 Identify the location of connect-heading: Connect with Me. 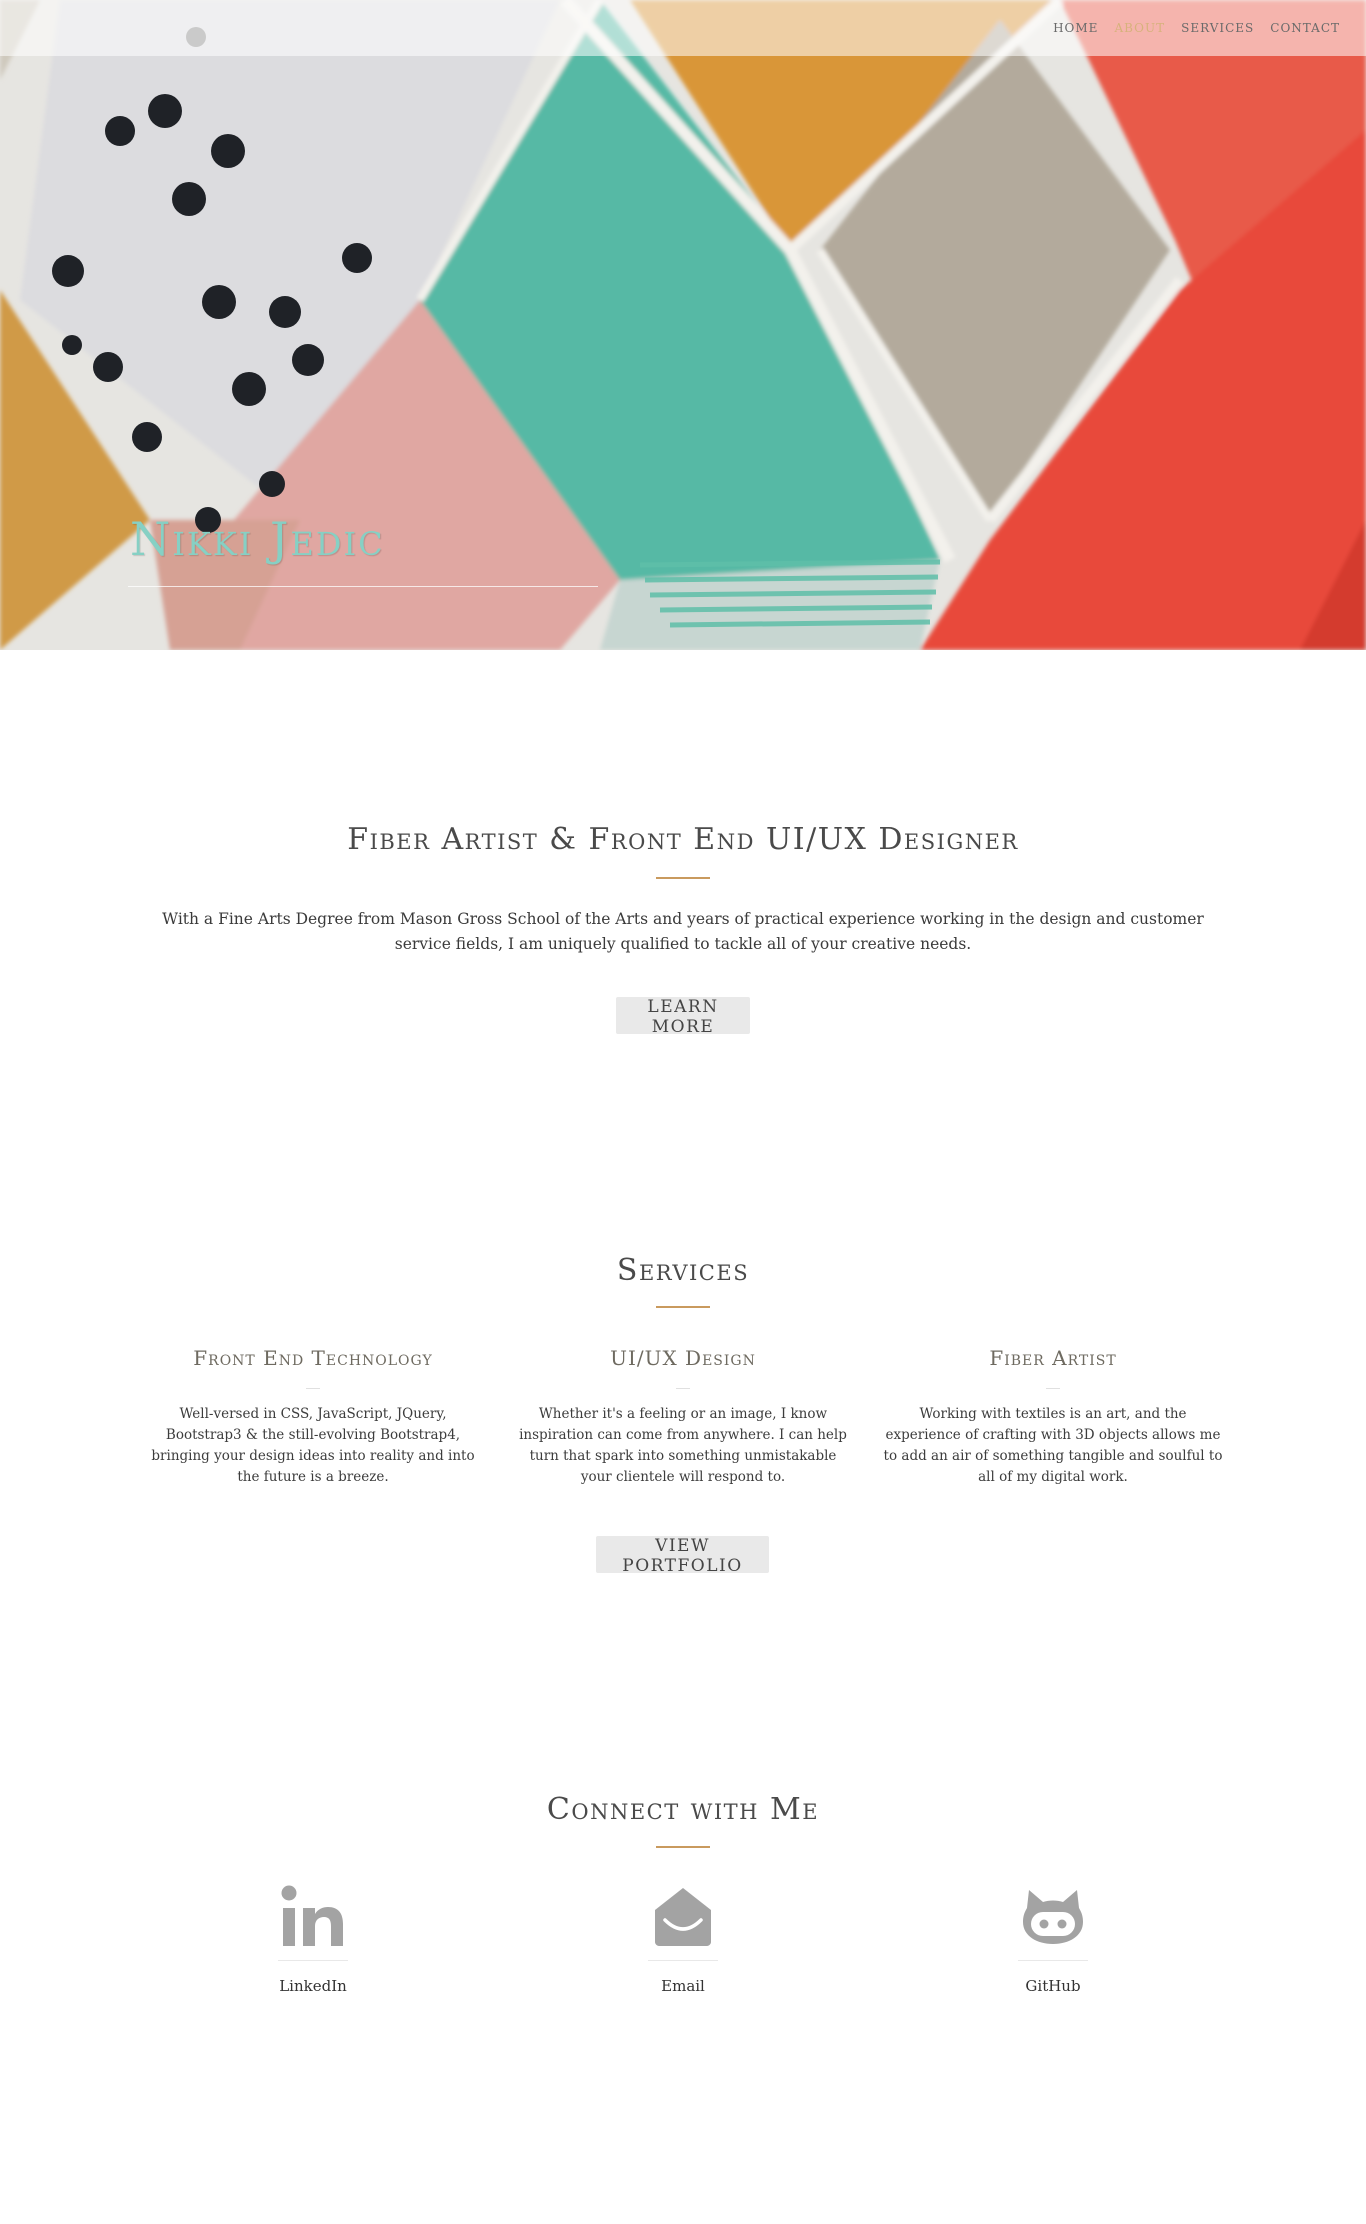
(683, 1809).